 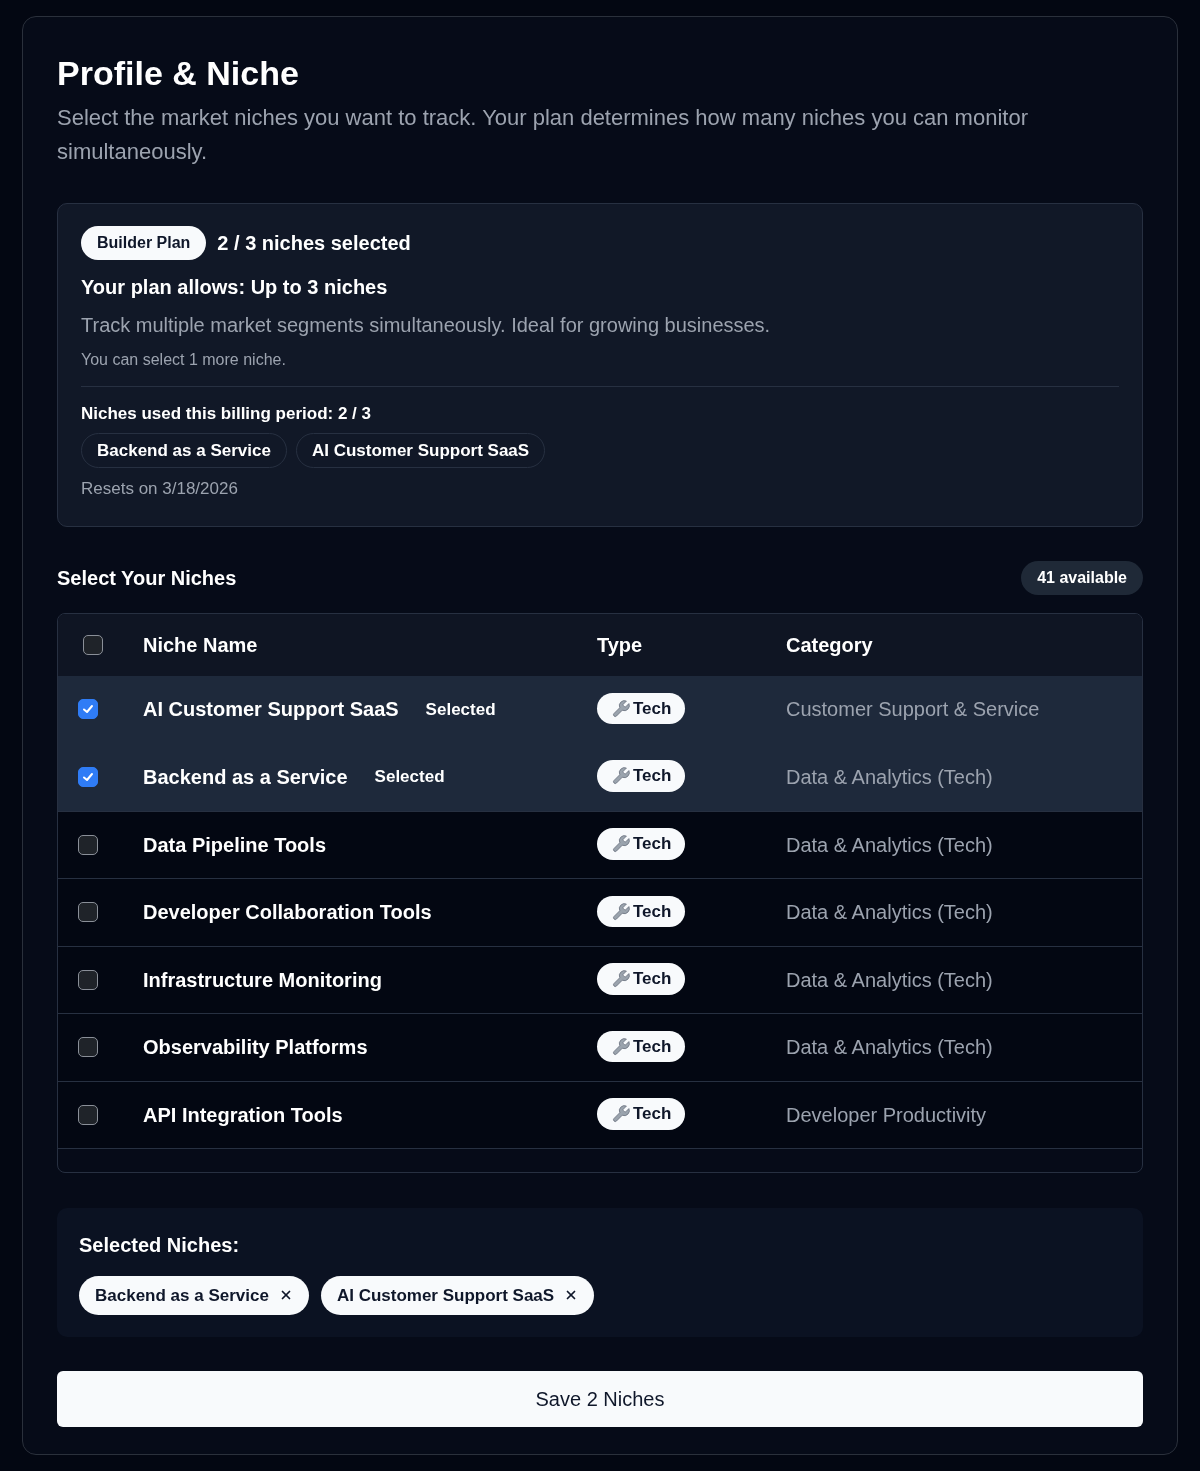 I want to click on selection-count: 2 / 3 niches selected, so click(x=314, y=243).